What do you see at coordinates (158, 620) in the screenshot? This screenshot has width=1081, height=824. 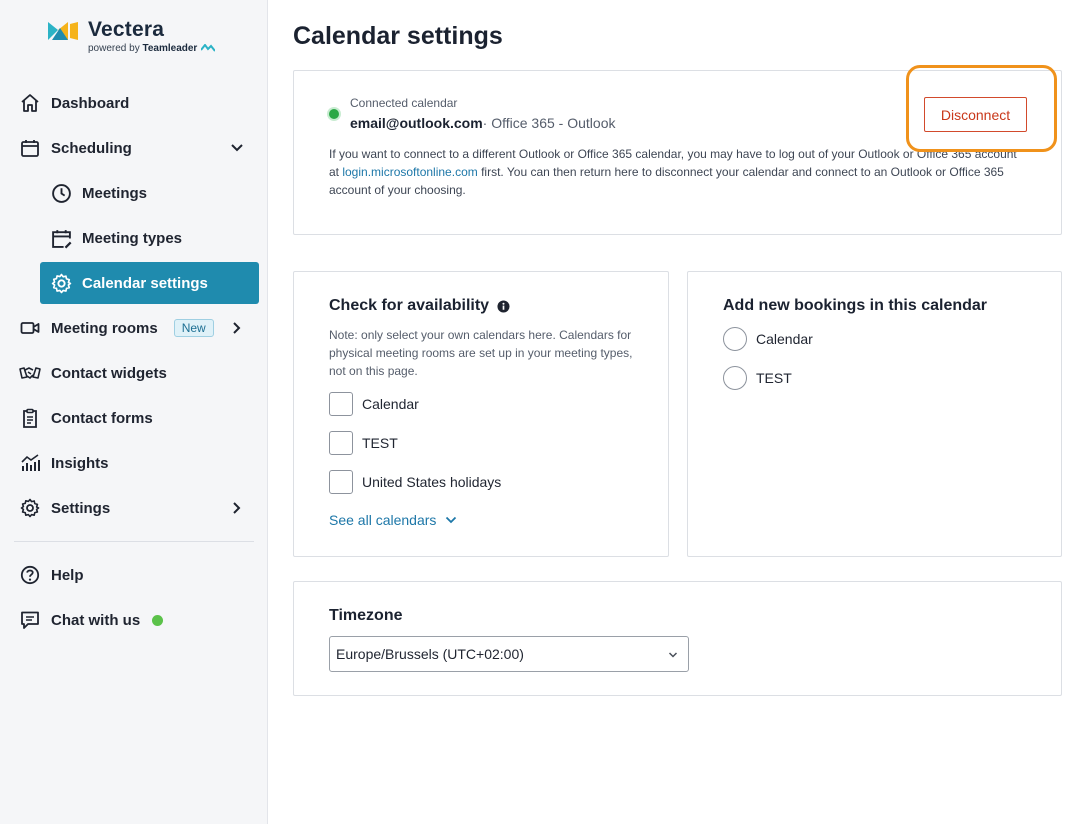 I see `online-status-dot` at bounding box center [158, 620].